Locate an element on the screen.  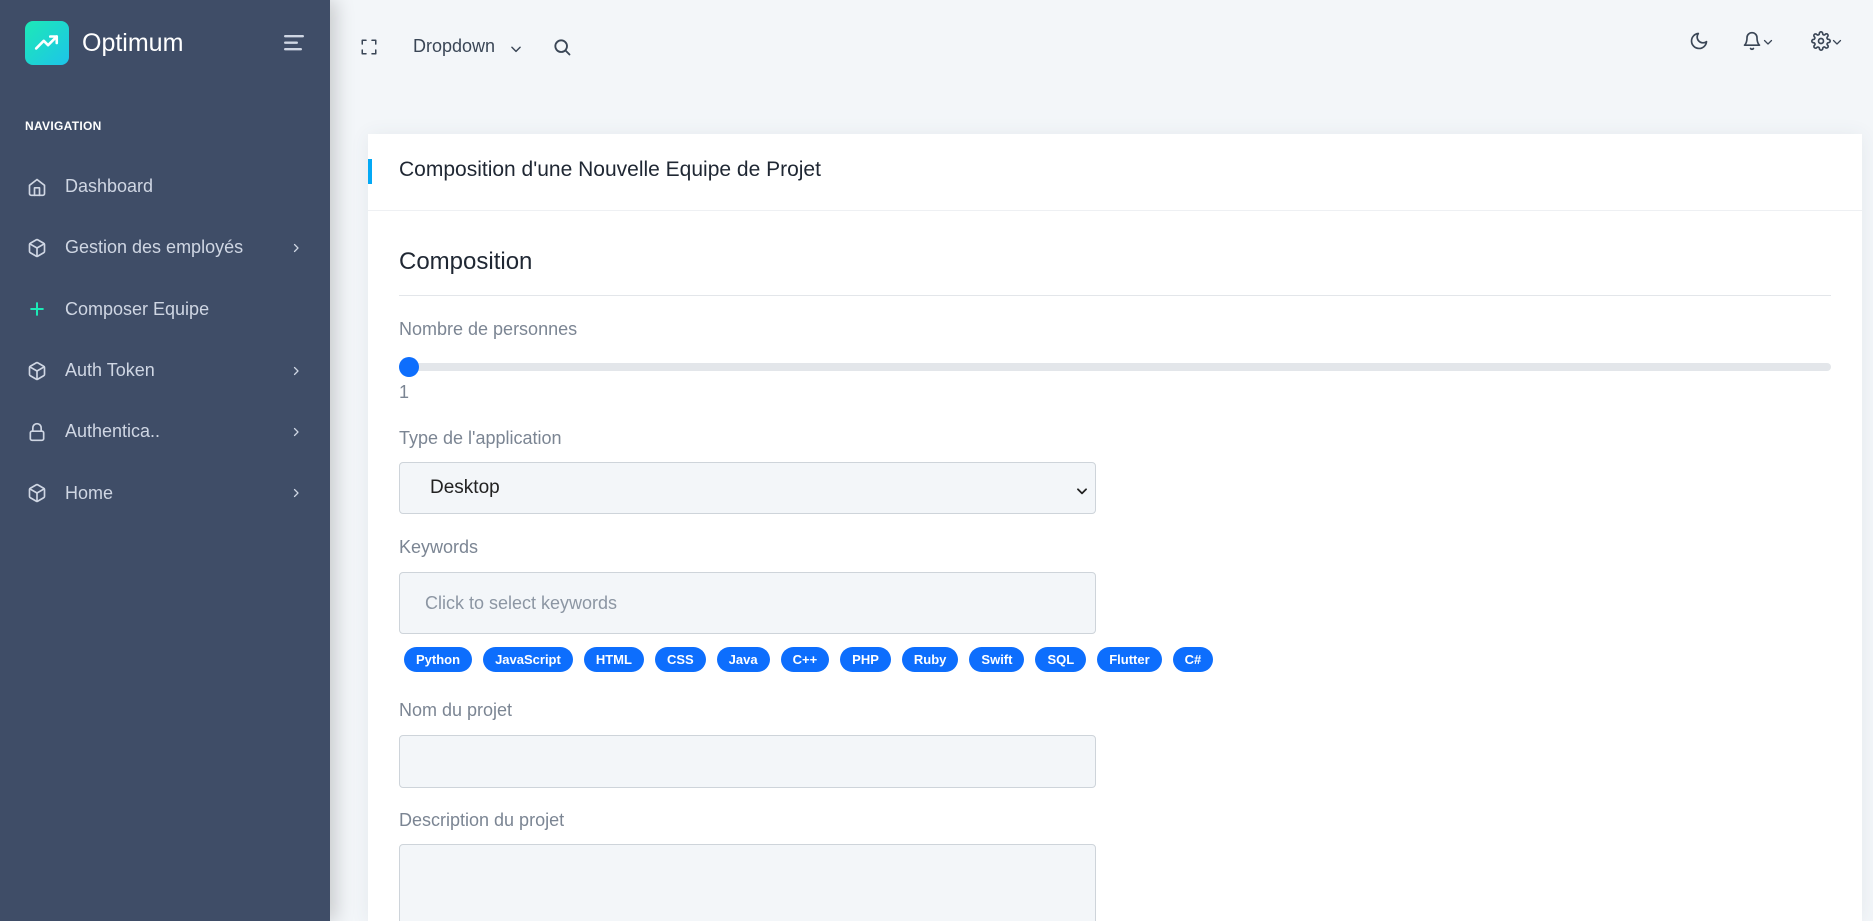
team-size-value: 1 is located at coordinates (404, 392).